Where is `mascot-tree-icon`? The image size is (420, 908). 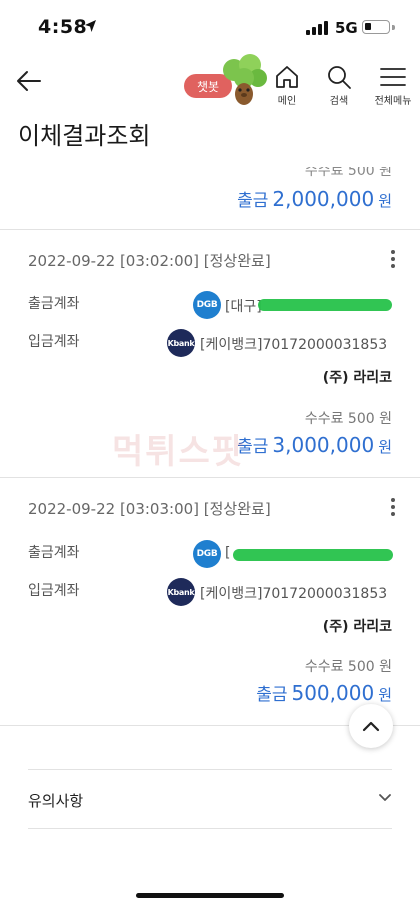 mascot-tree-icon is located at coordinates (244, 82).